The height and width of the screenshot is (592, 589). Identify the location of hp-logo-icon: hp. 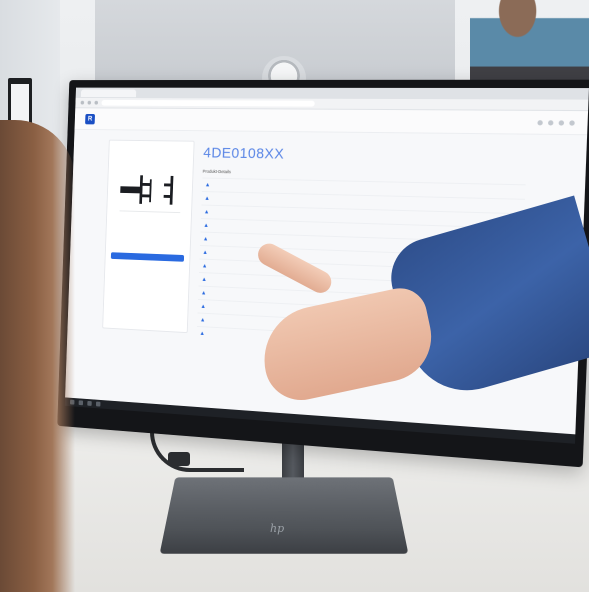
(277, 528).